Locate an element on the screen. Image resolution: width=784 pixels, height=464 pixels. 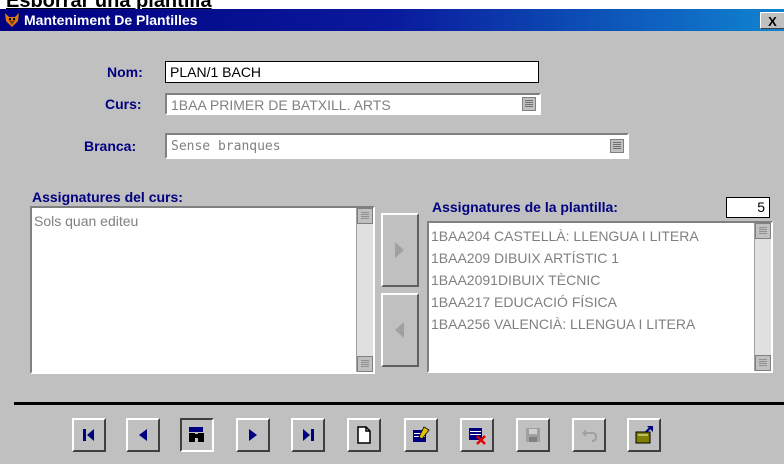
new-record-button is located at coordinates (364, 435).